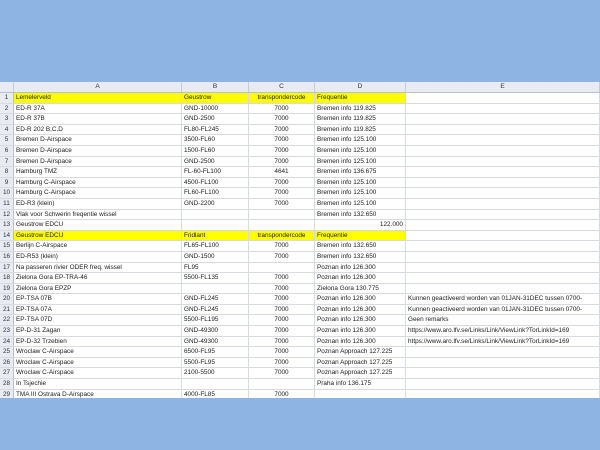 This screenshot has width=600, height=450. I want to click on row-number: 22, so click(7, 320).